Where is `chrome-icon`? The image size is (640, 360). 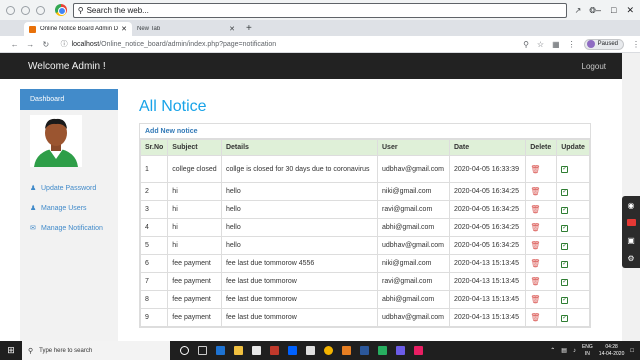 chrome-icon is located at coordinates (328, 350).